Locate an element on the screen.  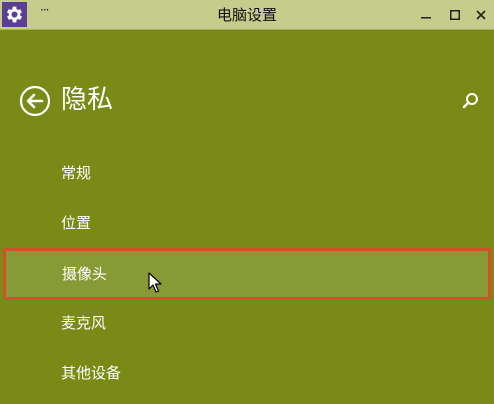
maximize-icon is located at coordinates (455, 15).